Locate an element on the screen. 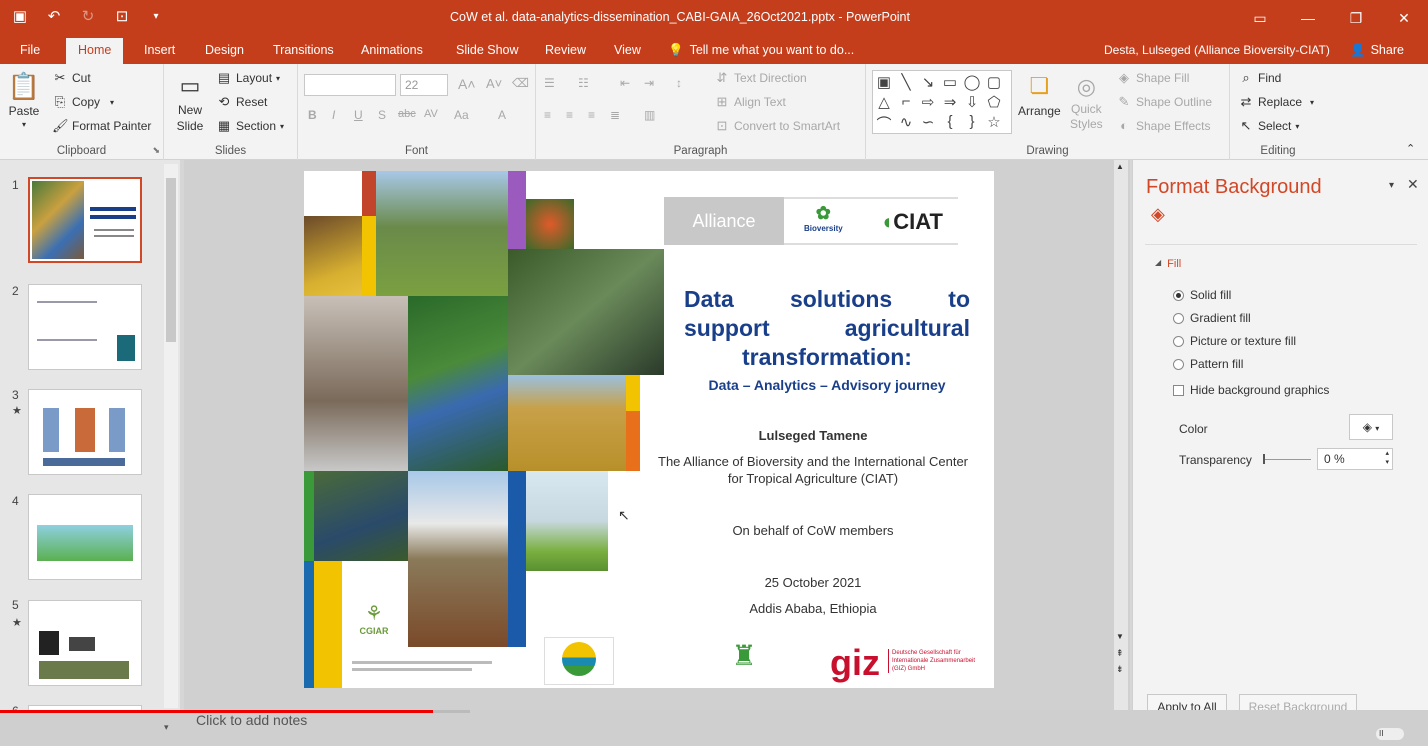 The width and height of the screenshot is (1428, 746). left-brace-shape-icon: { is located at coordinates (950, 121).